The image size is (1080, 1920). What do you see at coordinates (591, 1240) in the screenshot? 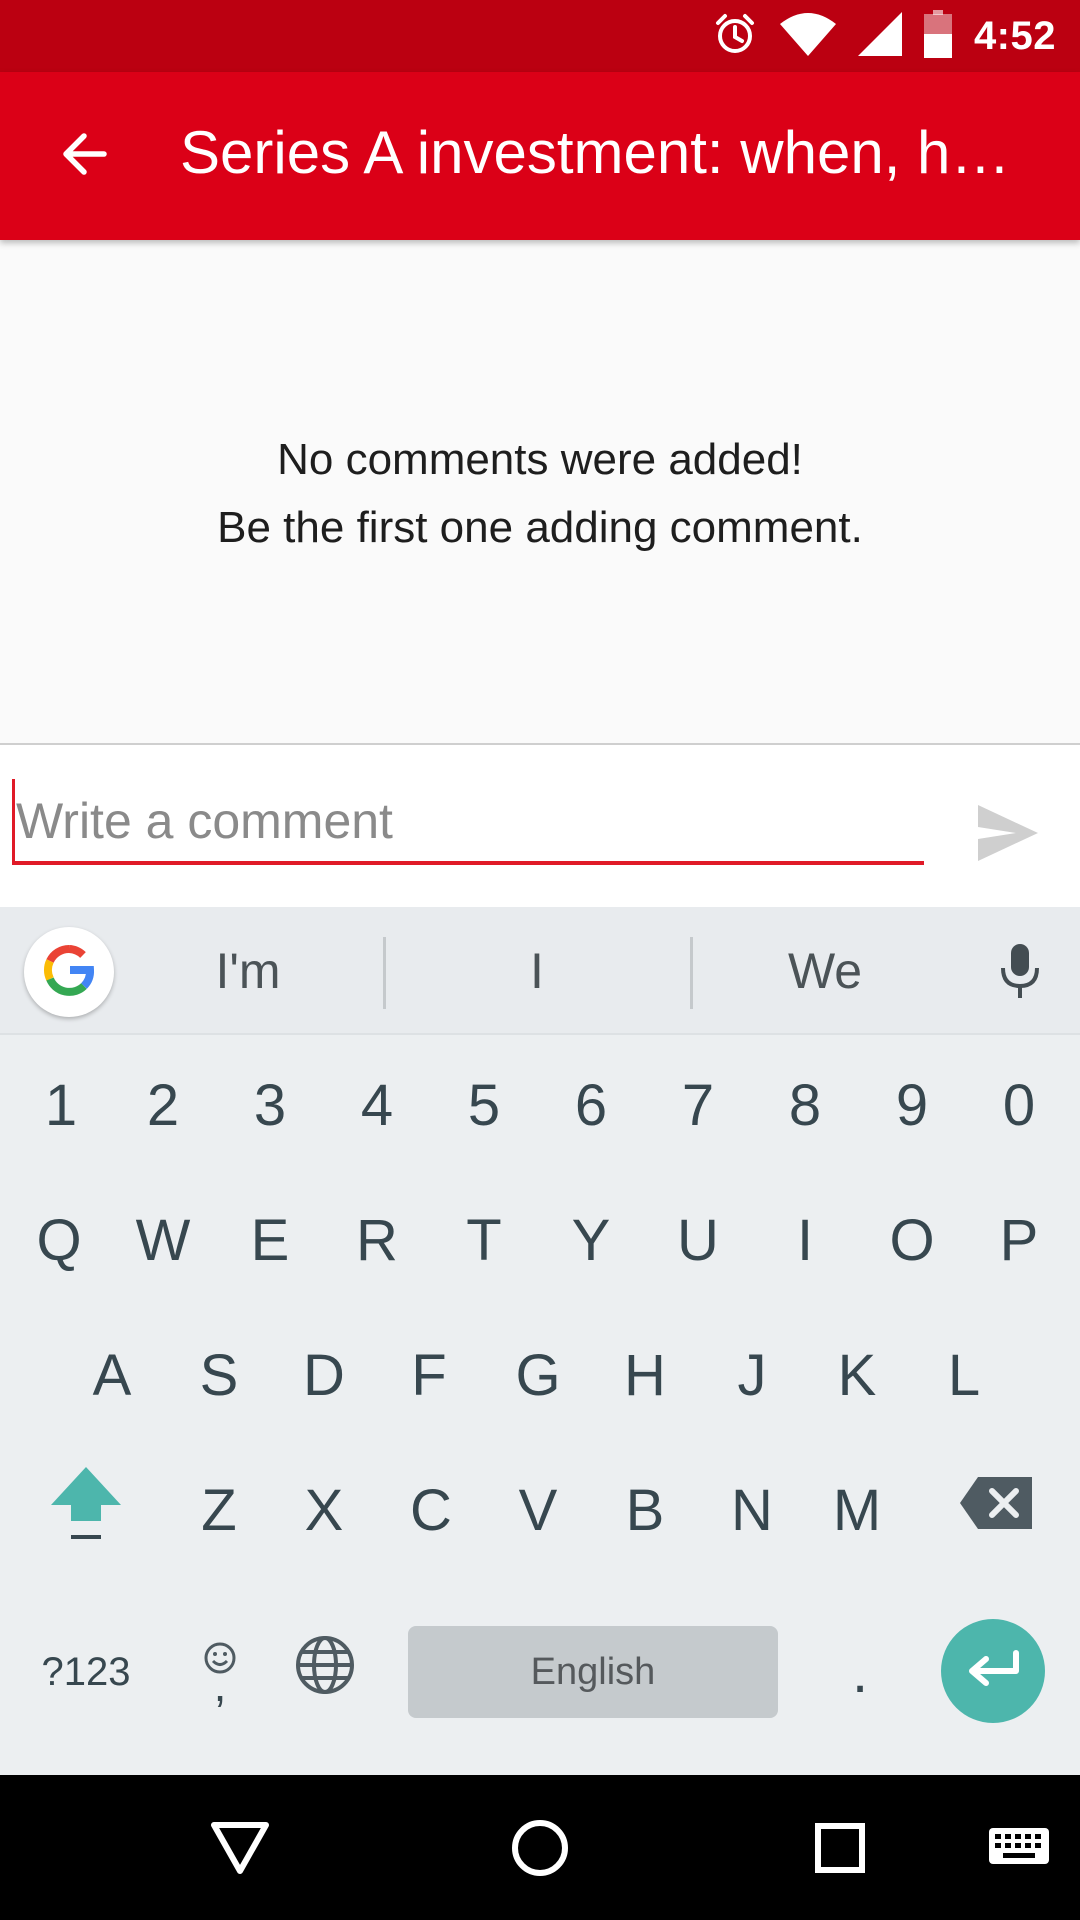
I see `key-y: Y` at bounding box center [591, 1240].